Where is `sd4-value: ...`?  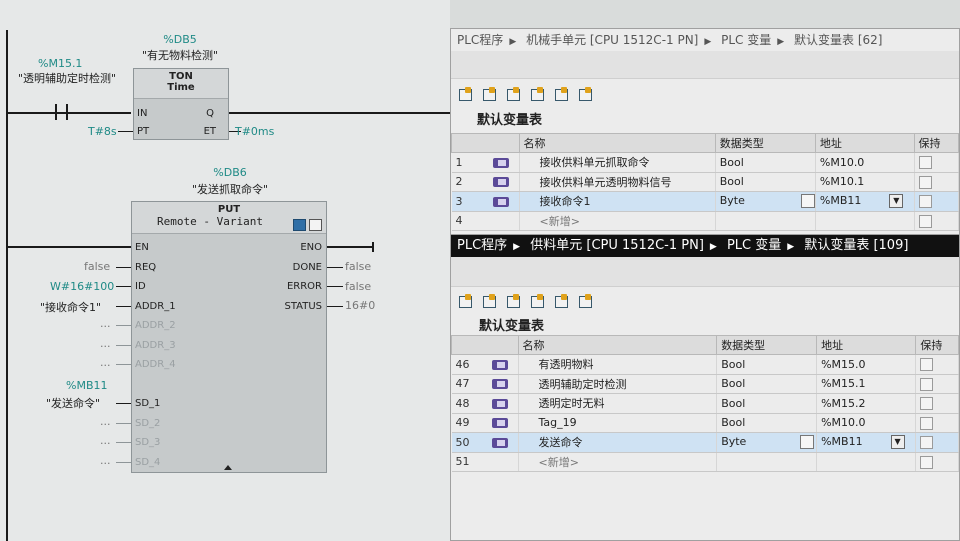
sd4-value: ... is located at coordinates (105, 460).